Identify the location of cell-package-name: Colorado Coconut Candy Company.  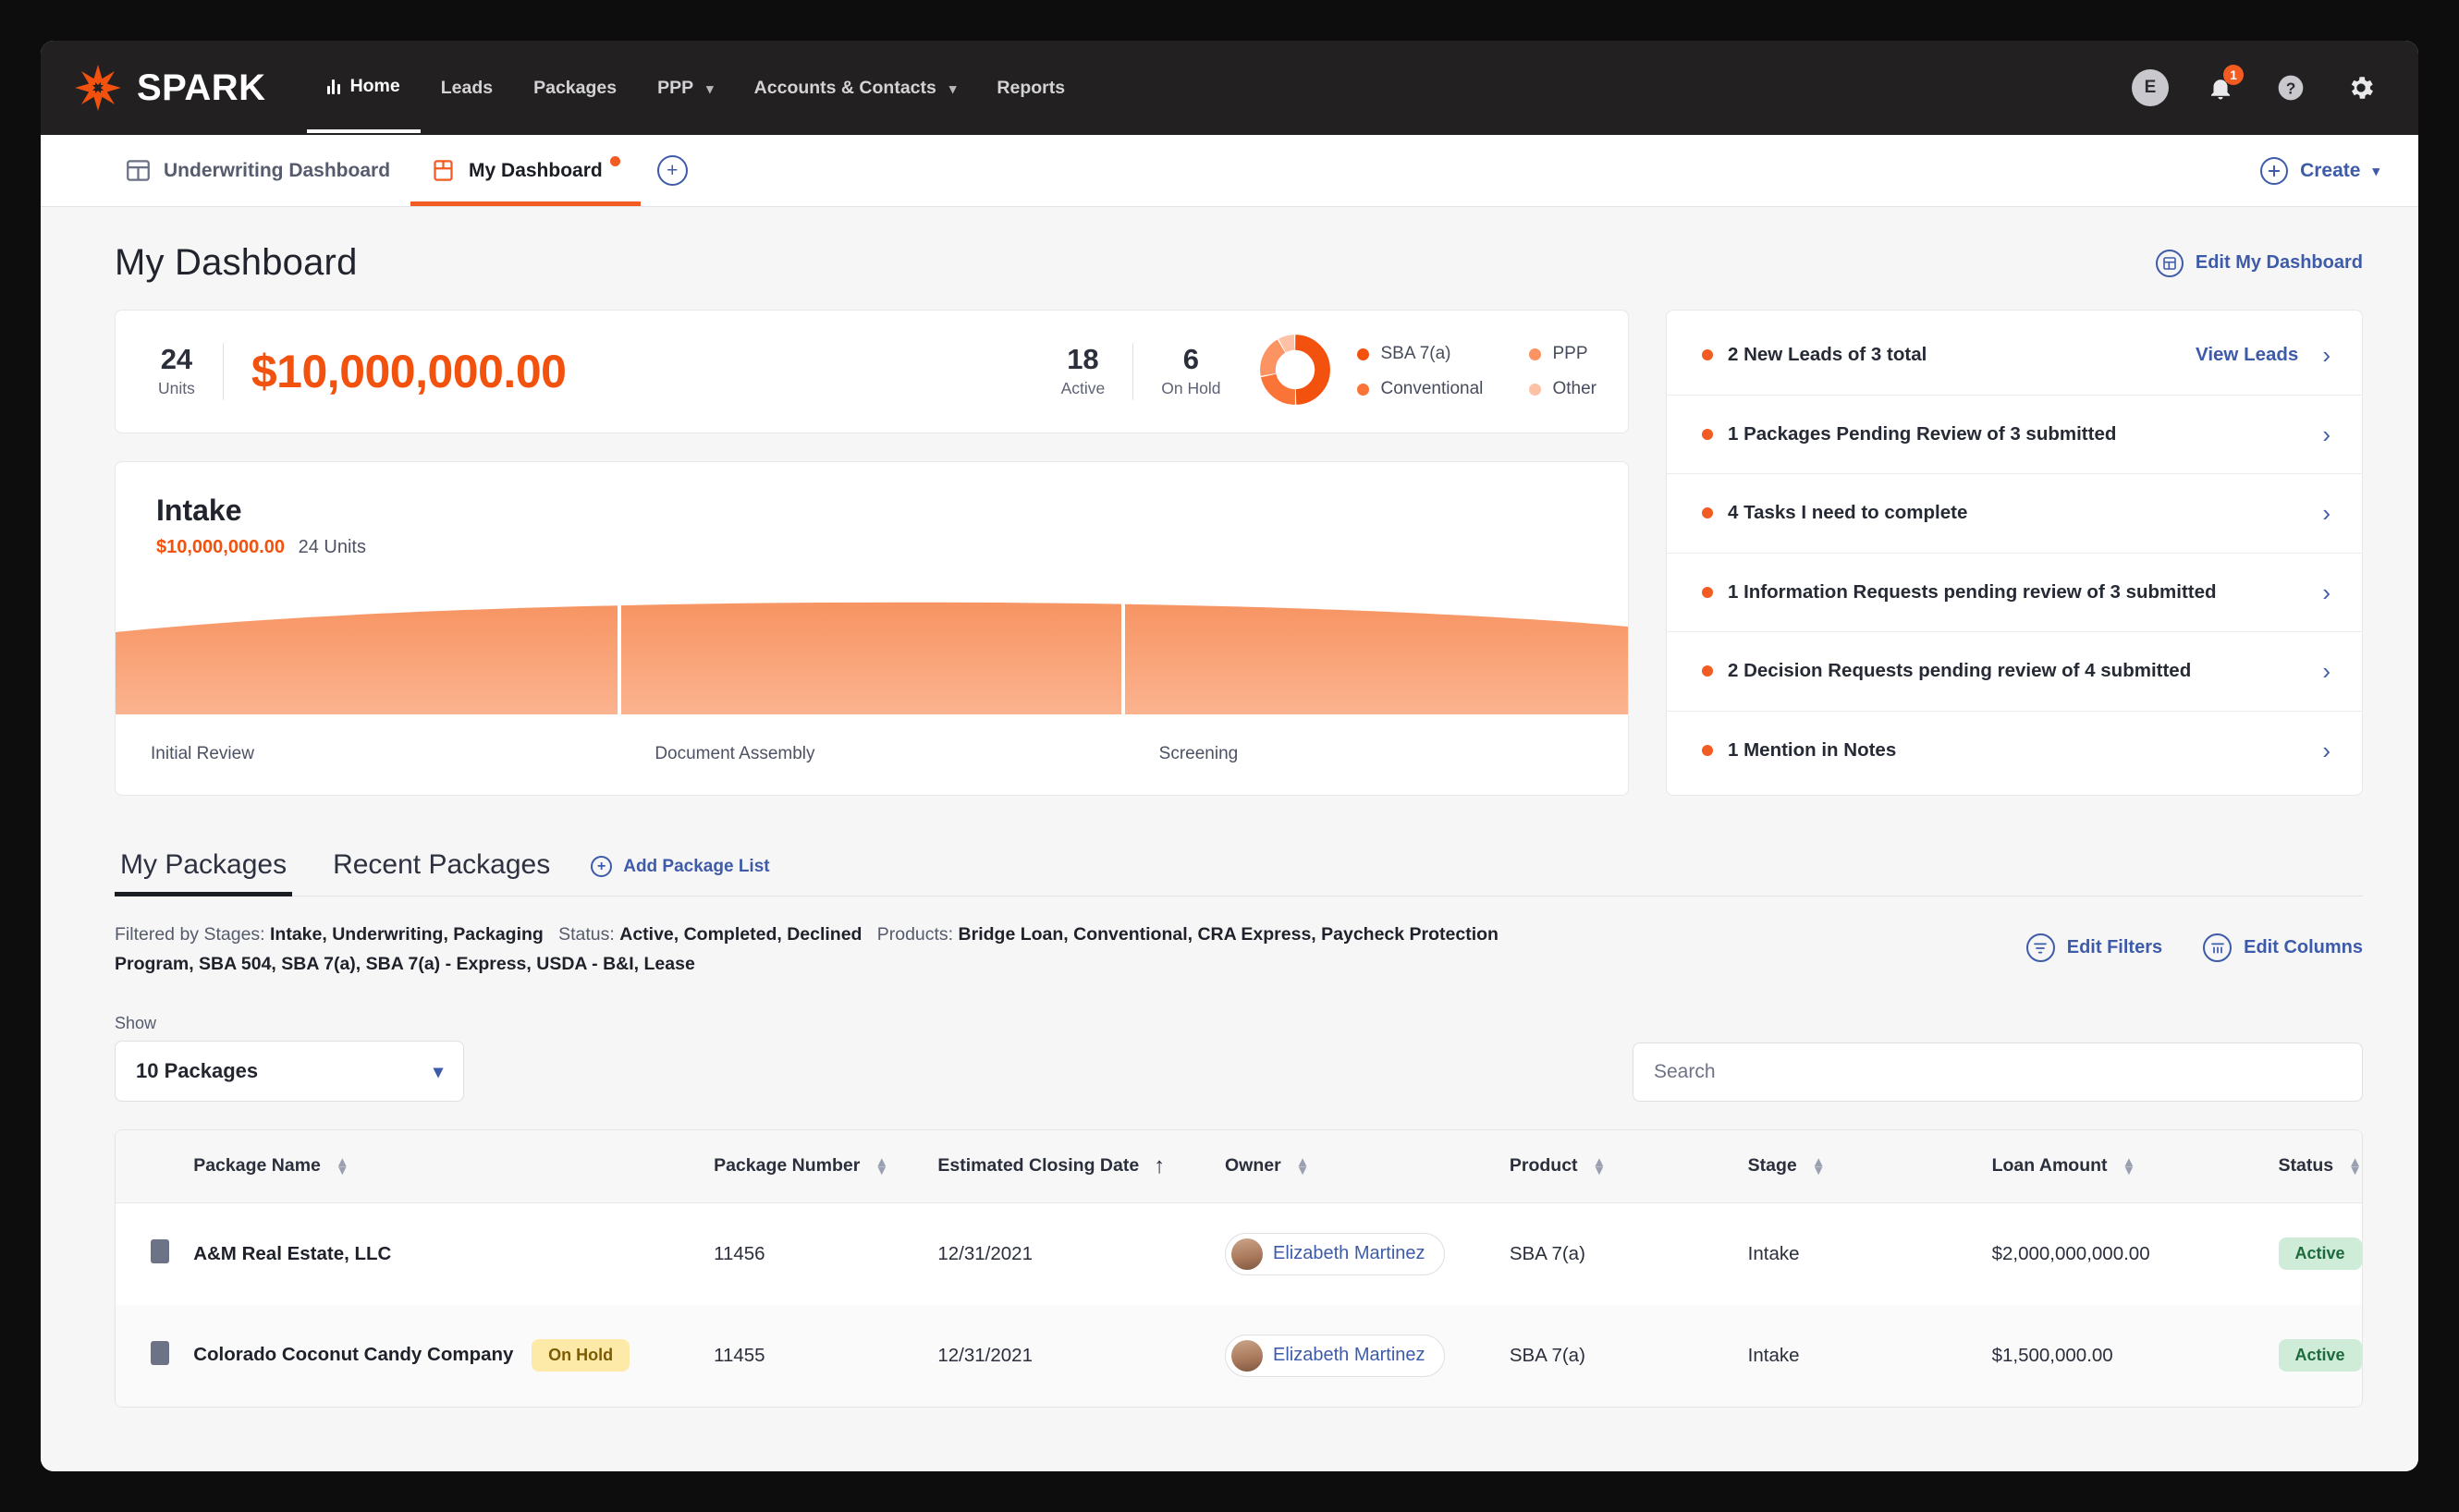
(353, 1355).